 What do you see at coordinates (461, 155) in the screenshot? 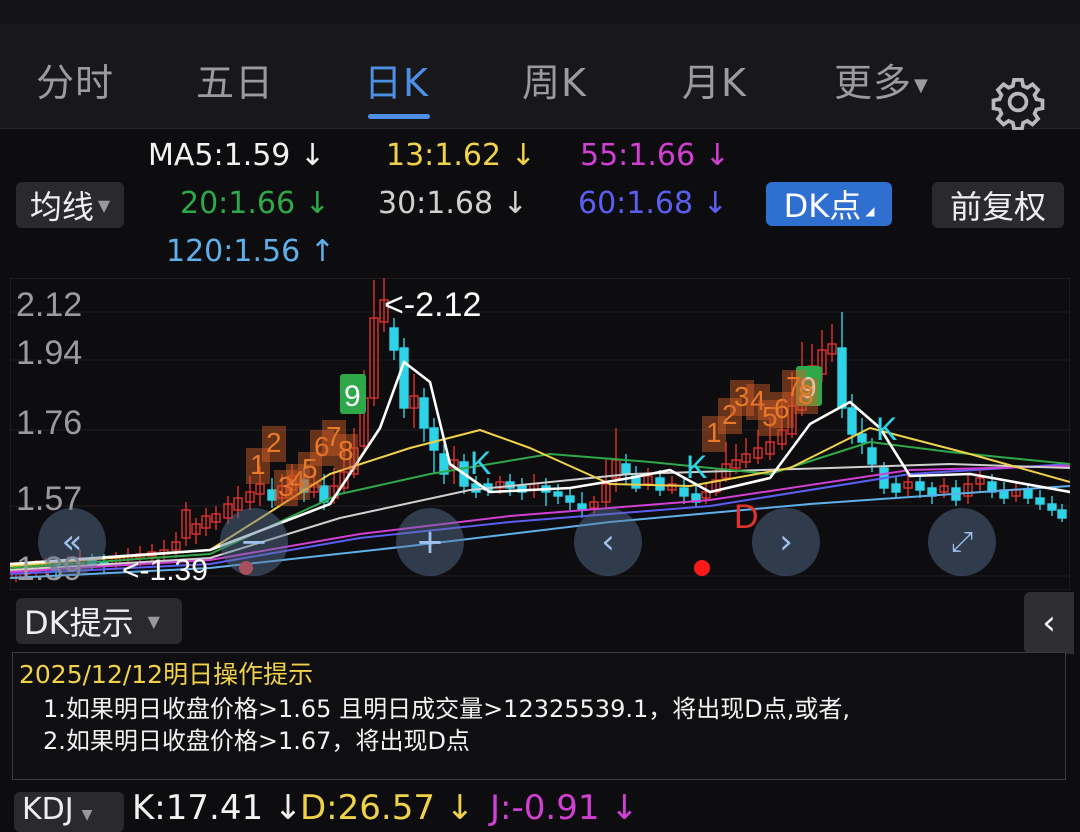
I see `ma13-value: 13:1.62 ↓` at bounding box center [461, 155].